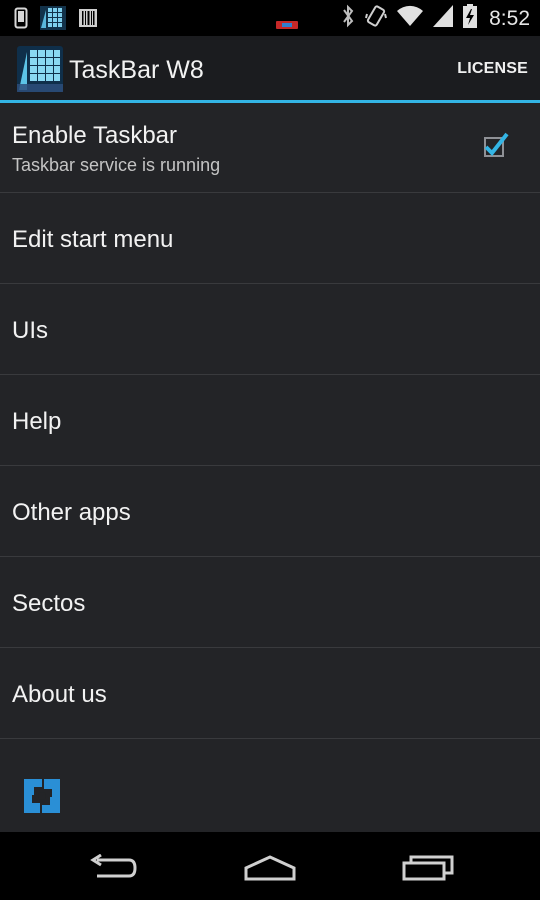 The height and width of the screenshot is (900, 540). I want to click on list-item-title: Enable Taskbar, so click(94, 135).